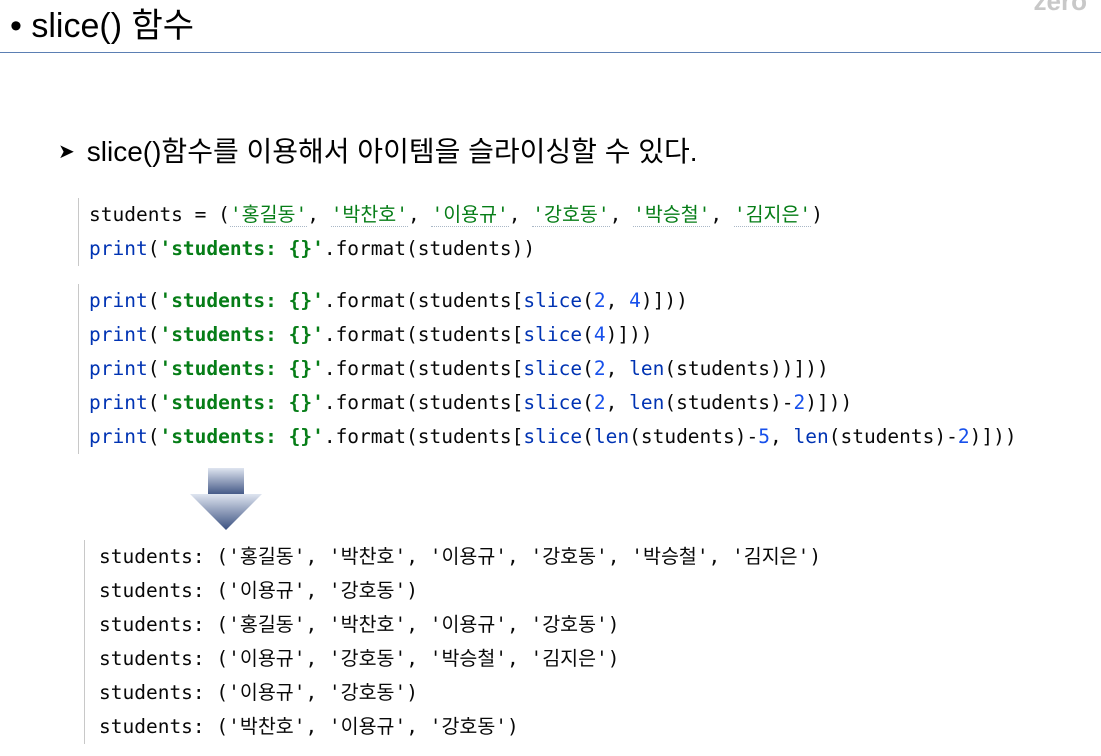 The width and height of the screenshot is (1101, 756). What do you see at coordinates (159, 214) in the screenshot?
I see `code-token: students = (` at bounding box center [159, 214].